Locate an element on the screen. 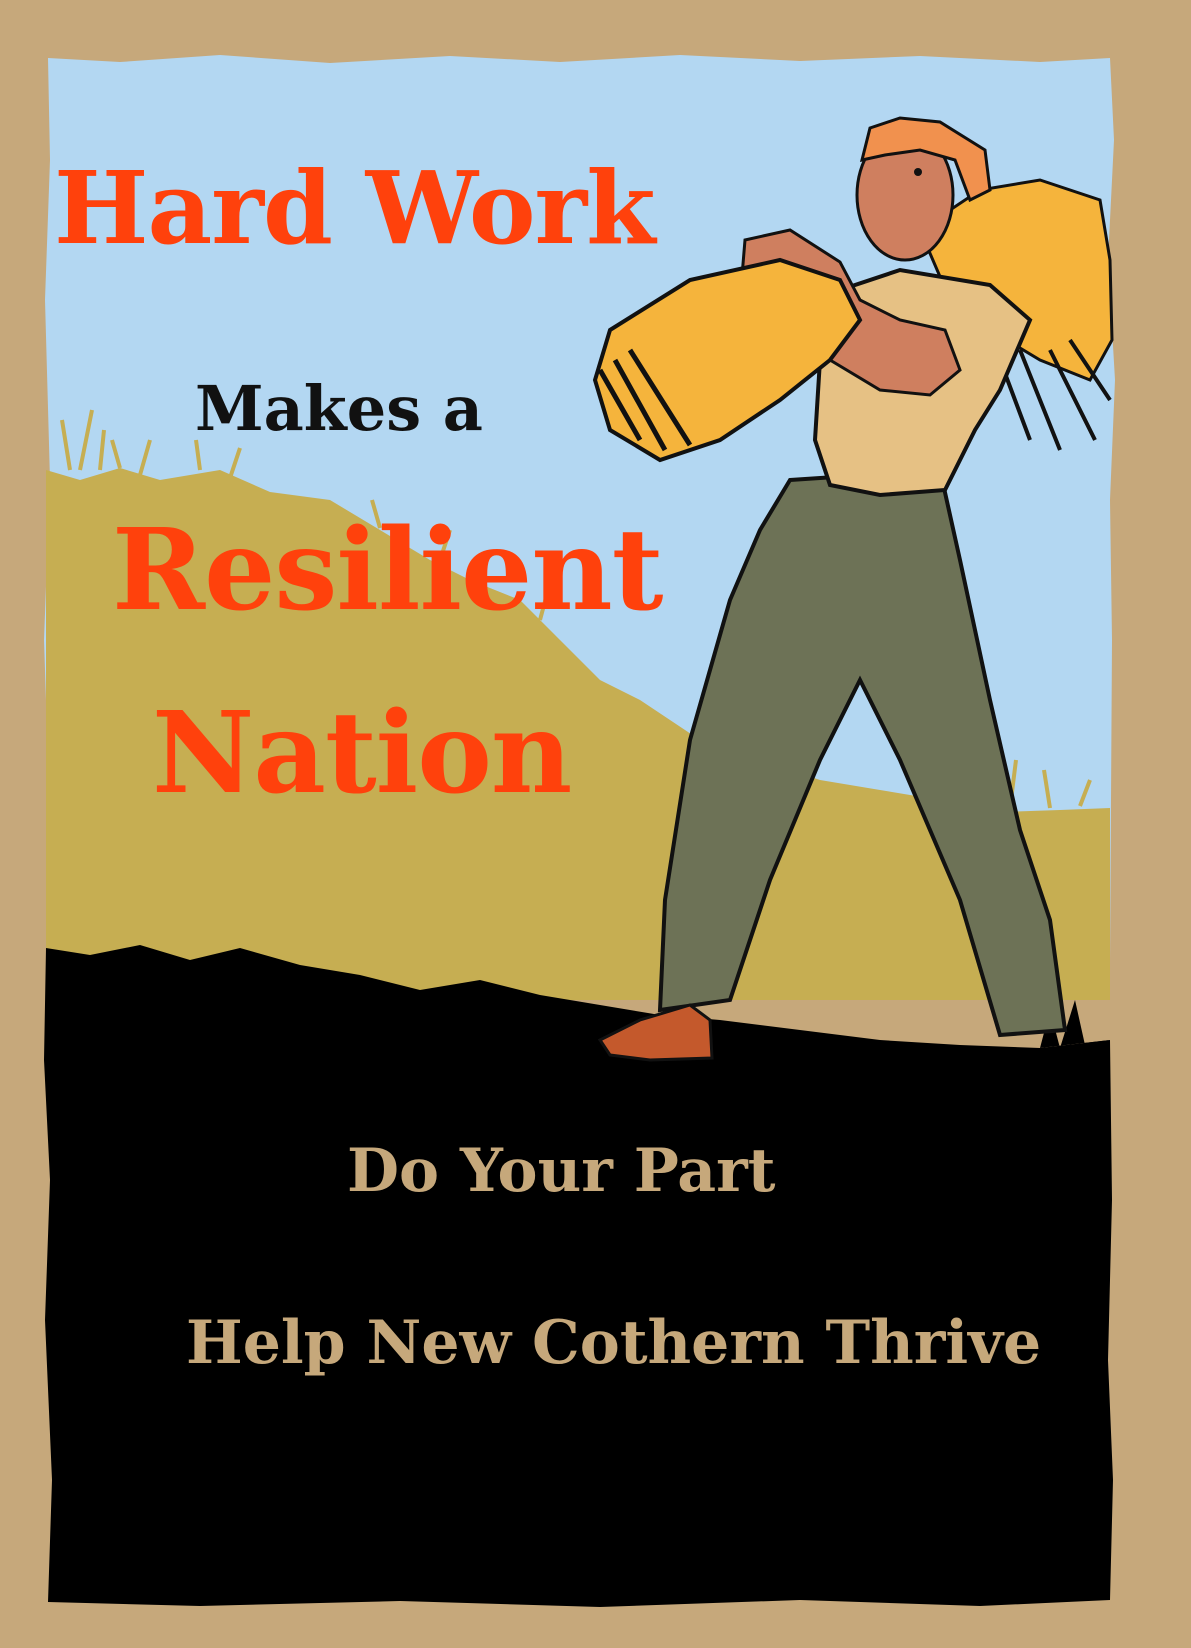 This screenshot has height=1648, width=1191. headline-line-3: Resilient is located at coordinates (387, 570).